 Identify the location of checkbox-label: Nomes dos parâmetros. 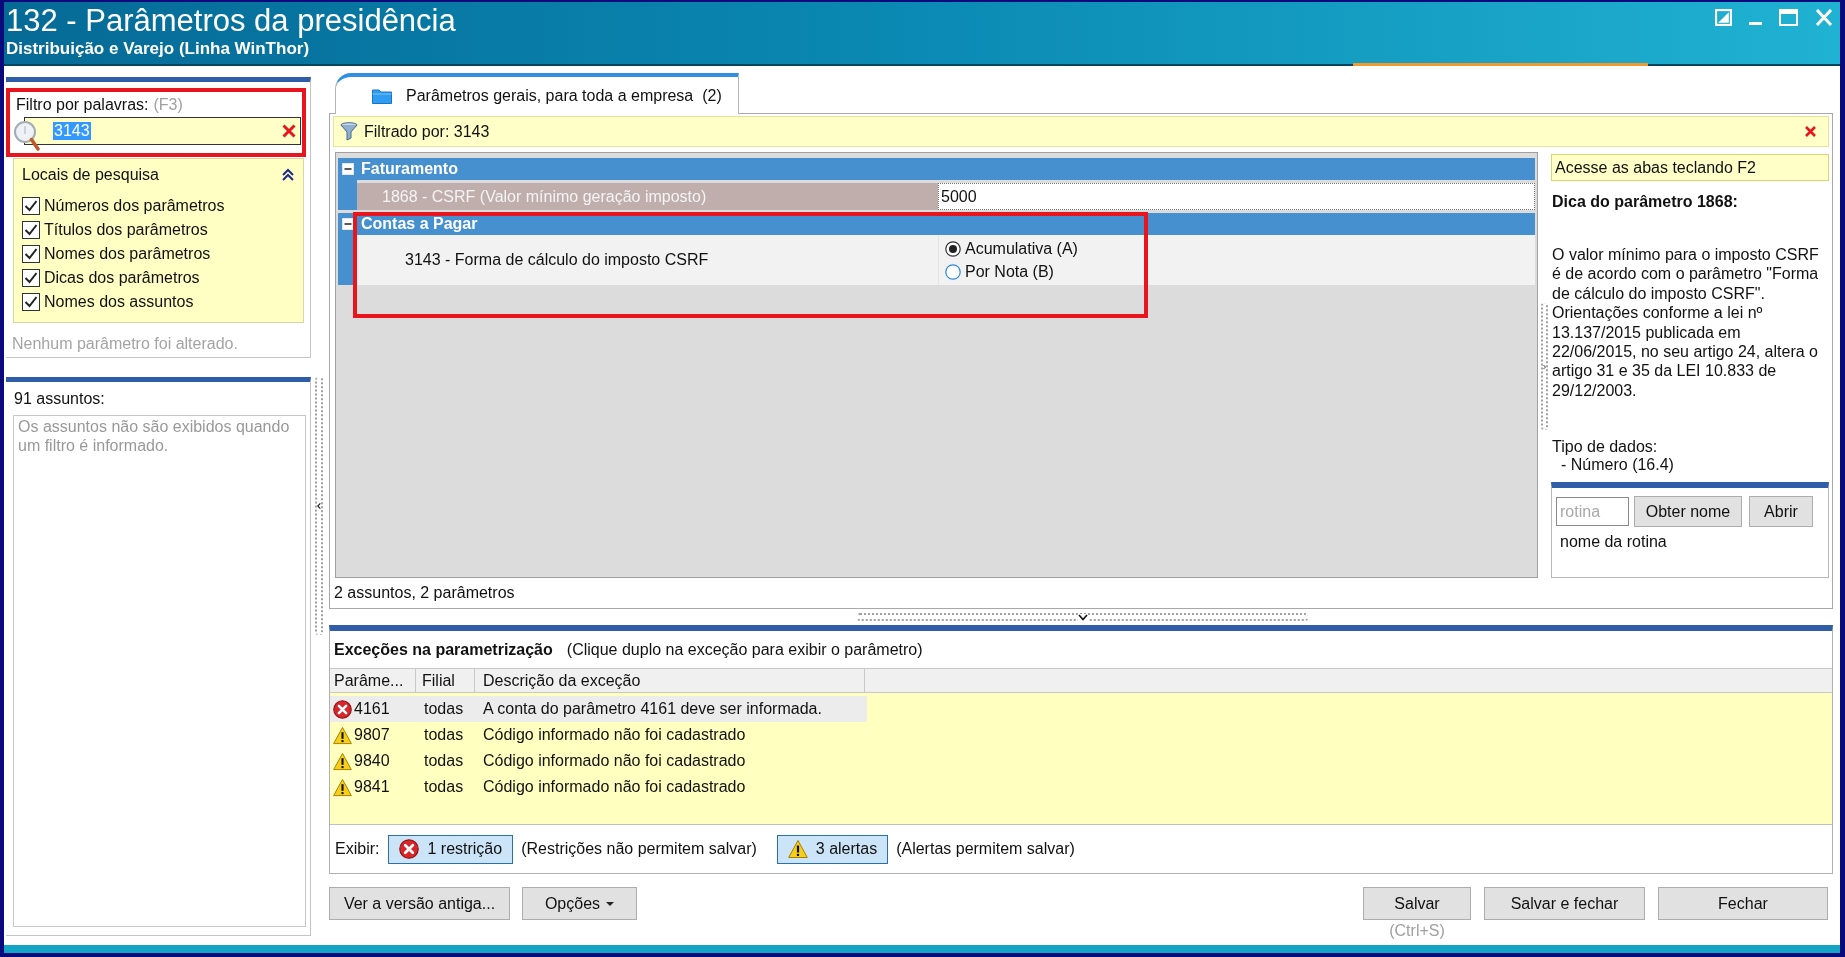
(127, 254).